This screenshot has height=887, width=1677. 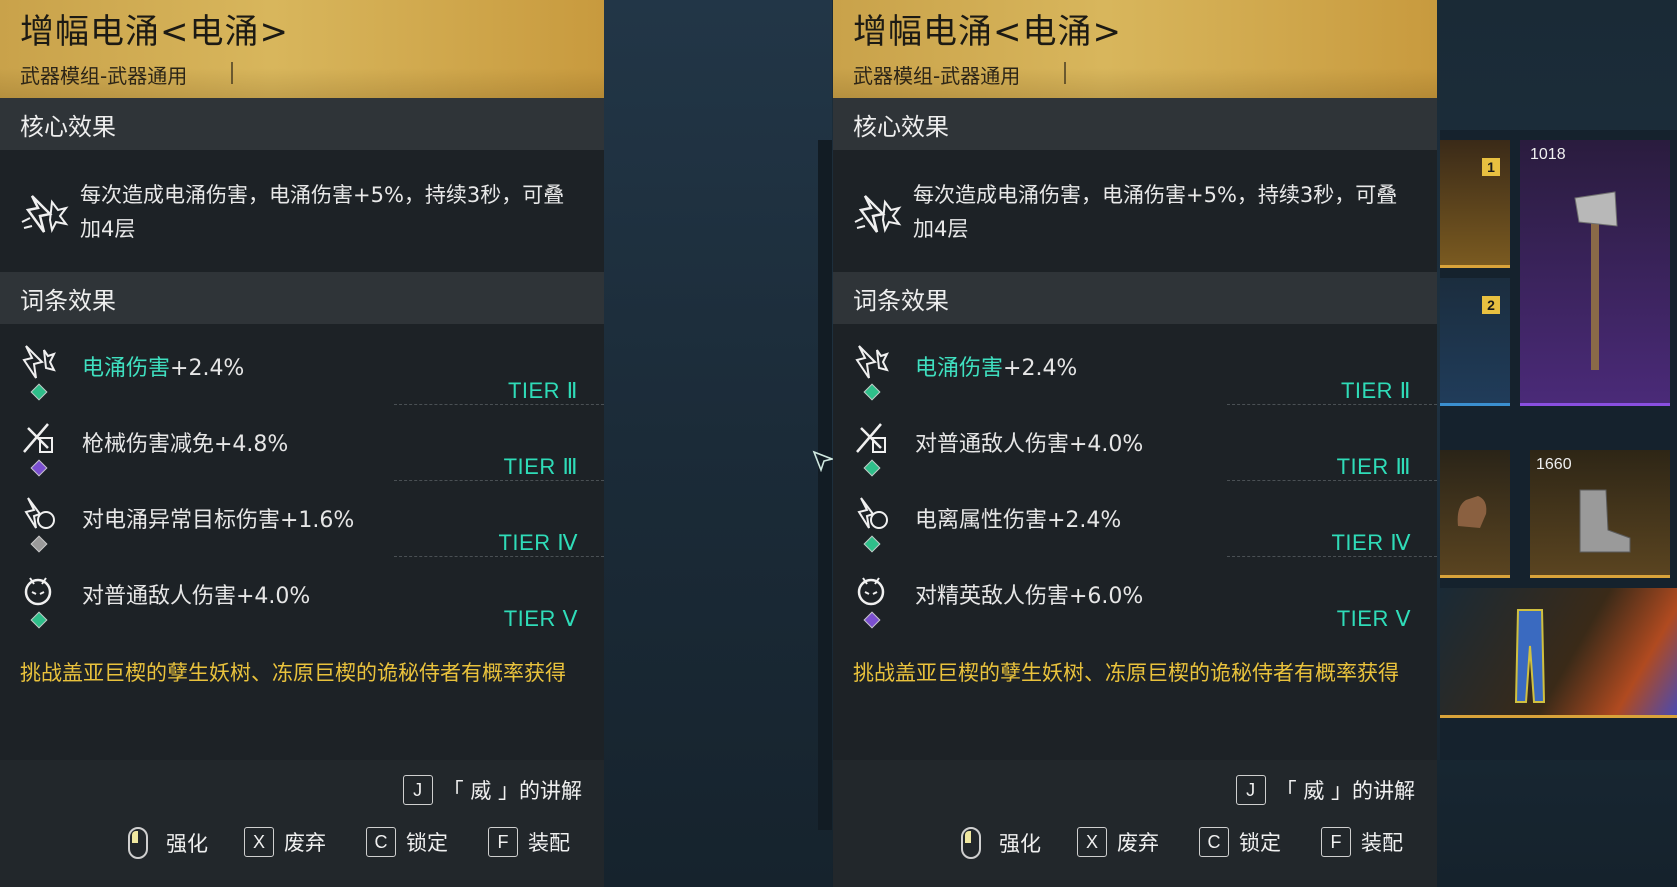 I want to click on inventory-slot-2: 2, so click(x=1475, y=342).